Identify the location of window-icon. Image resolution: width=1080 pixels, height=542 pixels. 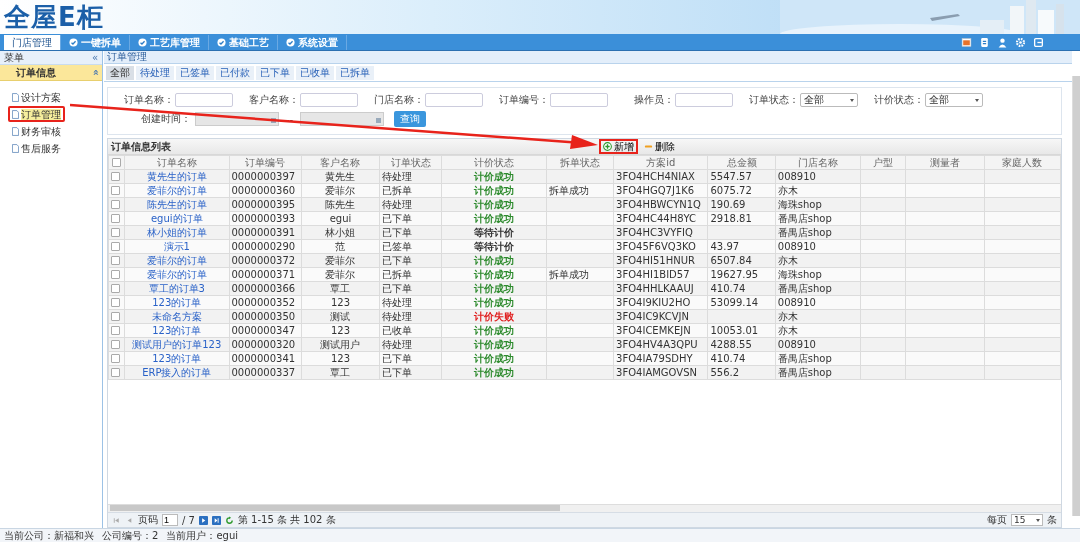
(966, 42).